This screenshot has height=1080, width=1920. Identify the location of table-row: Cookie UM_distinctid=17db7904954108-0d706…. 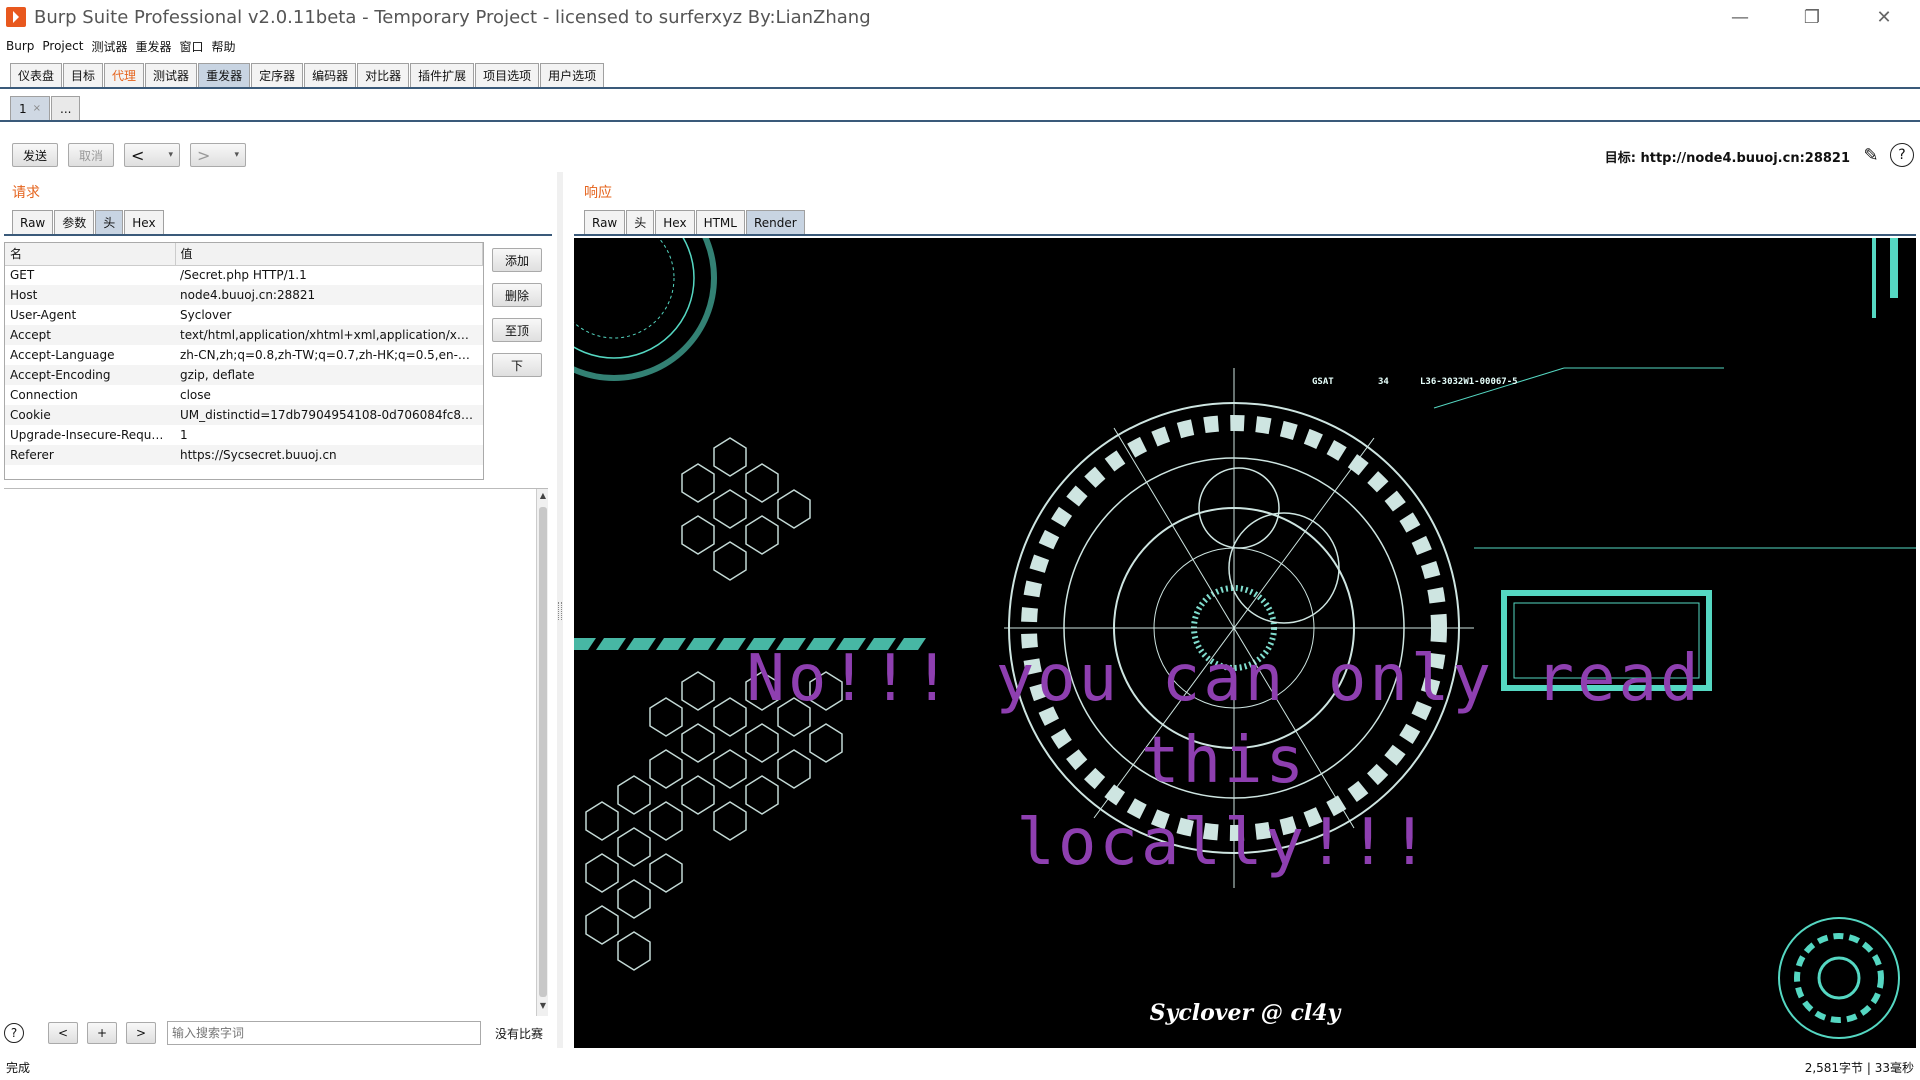
(244, 415).